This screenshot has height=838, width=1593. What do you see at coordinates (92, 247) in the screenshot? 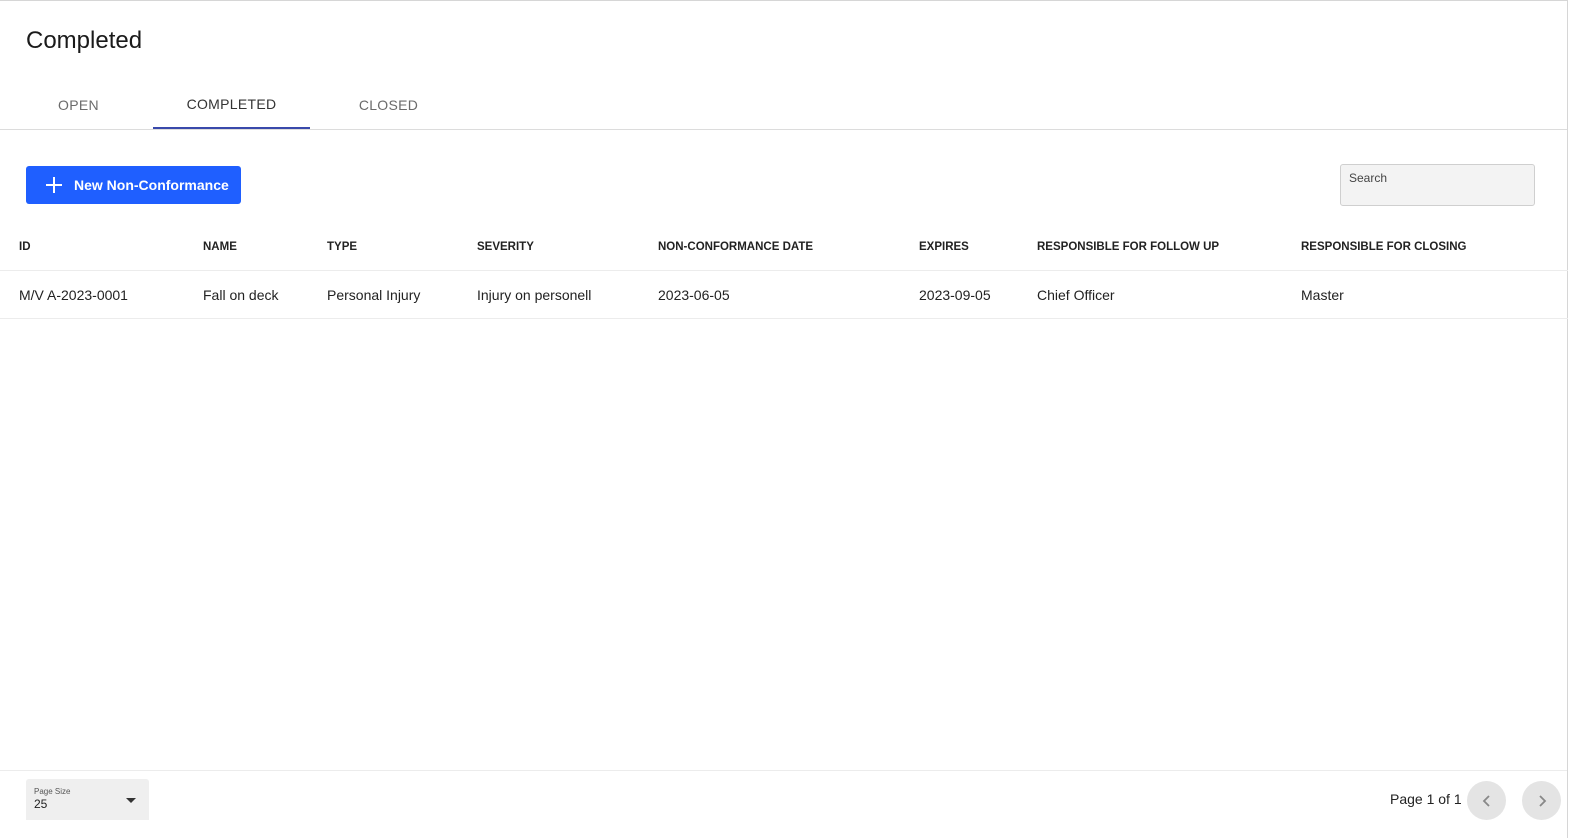
I see `column-header-id: ID` at bounding box center [92, 247].